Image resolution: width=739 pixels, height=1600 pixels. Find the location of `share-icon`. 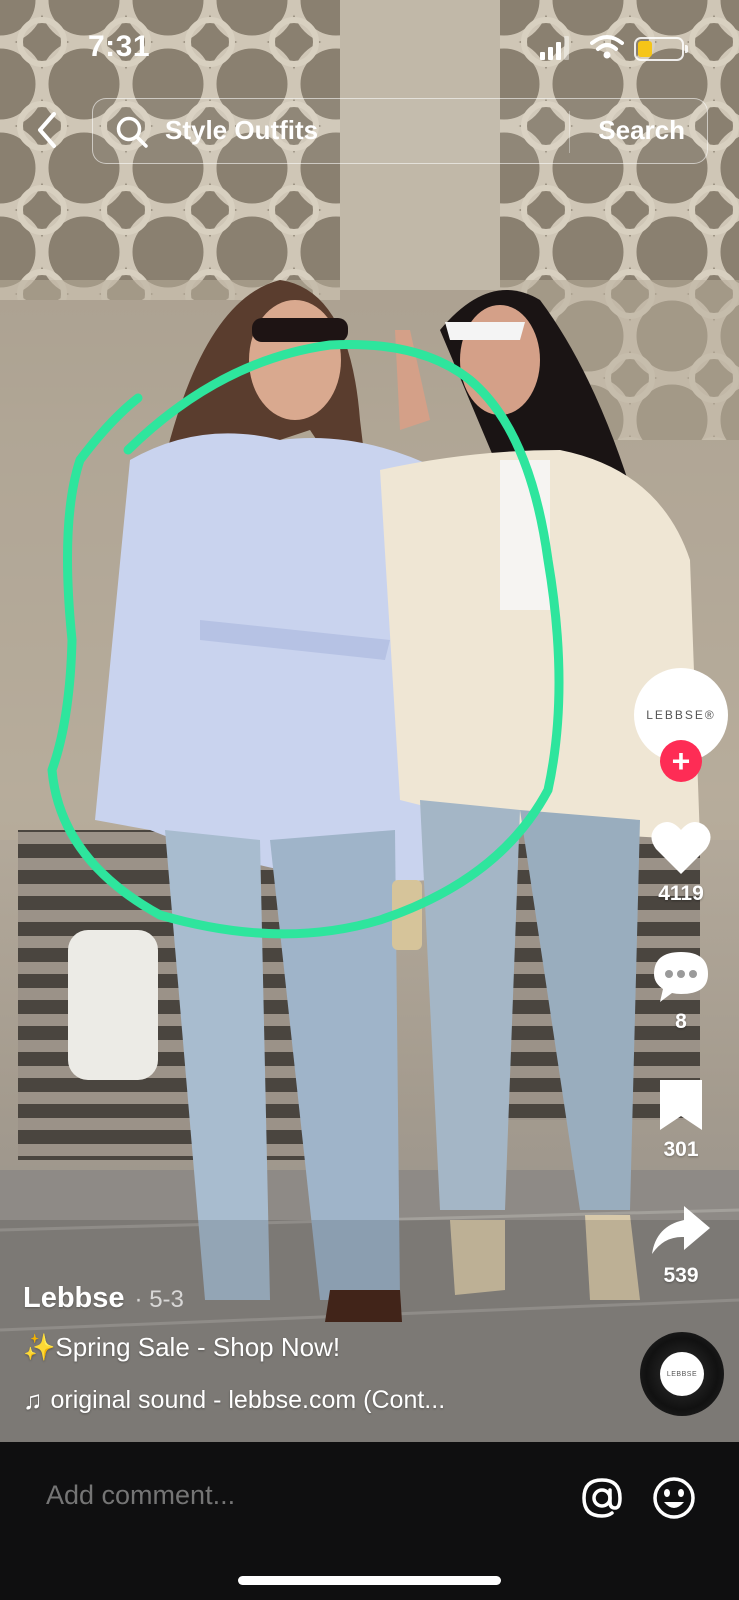

share-icon is located at coordinates (681, 1230).